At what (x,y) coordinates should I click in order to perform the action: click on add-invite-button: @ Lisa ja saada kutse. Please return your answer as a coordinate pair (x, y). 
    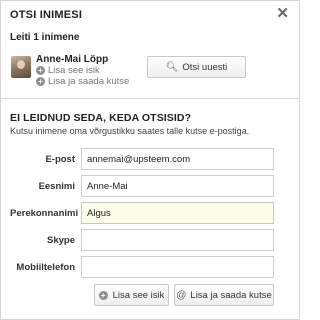
    Looking at the image, I should click on (224, 295).